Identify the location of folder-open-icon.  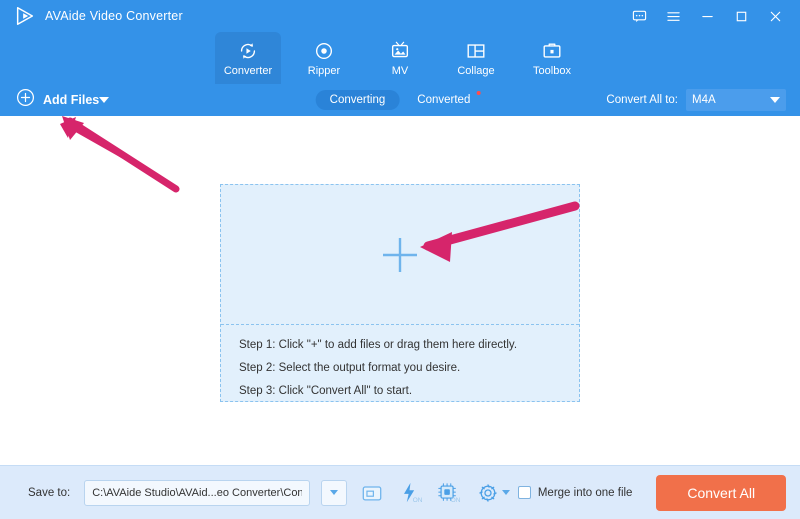
(372, 493).